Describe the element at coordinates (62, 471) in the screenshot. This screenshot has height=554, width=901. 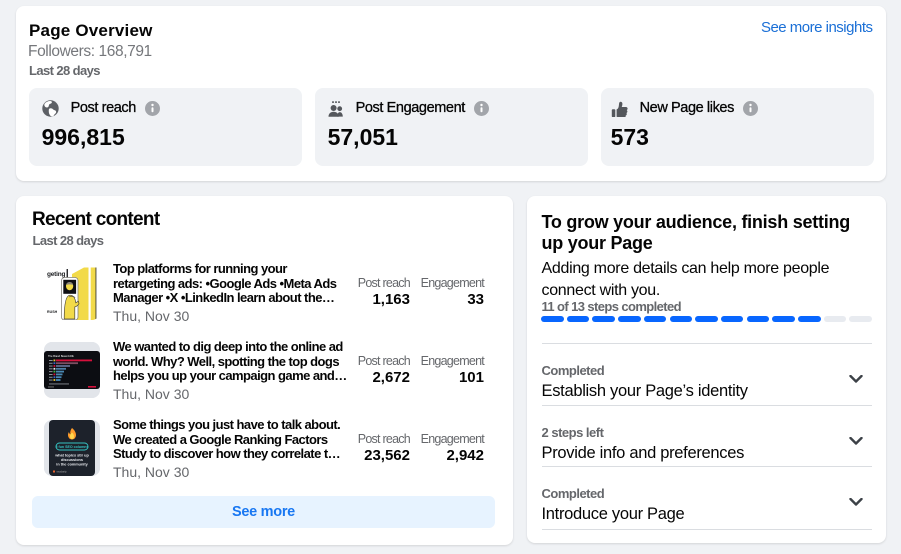
I see `svg-text: seoclarity` at that location.